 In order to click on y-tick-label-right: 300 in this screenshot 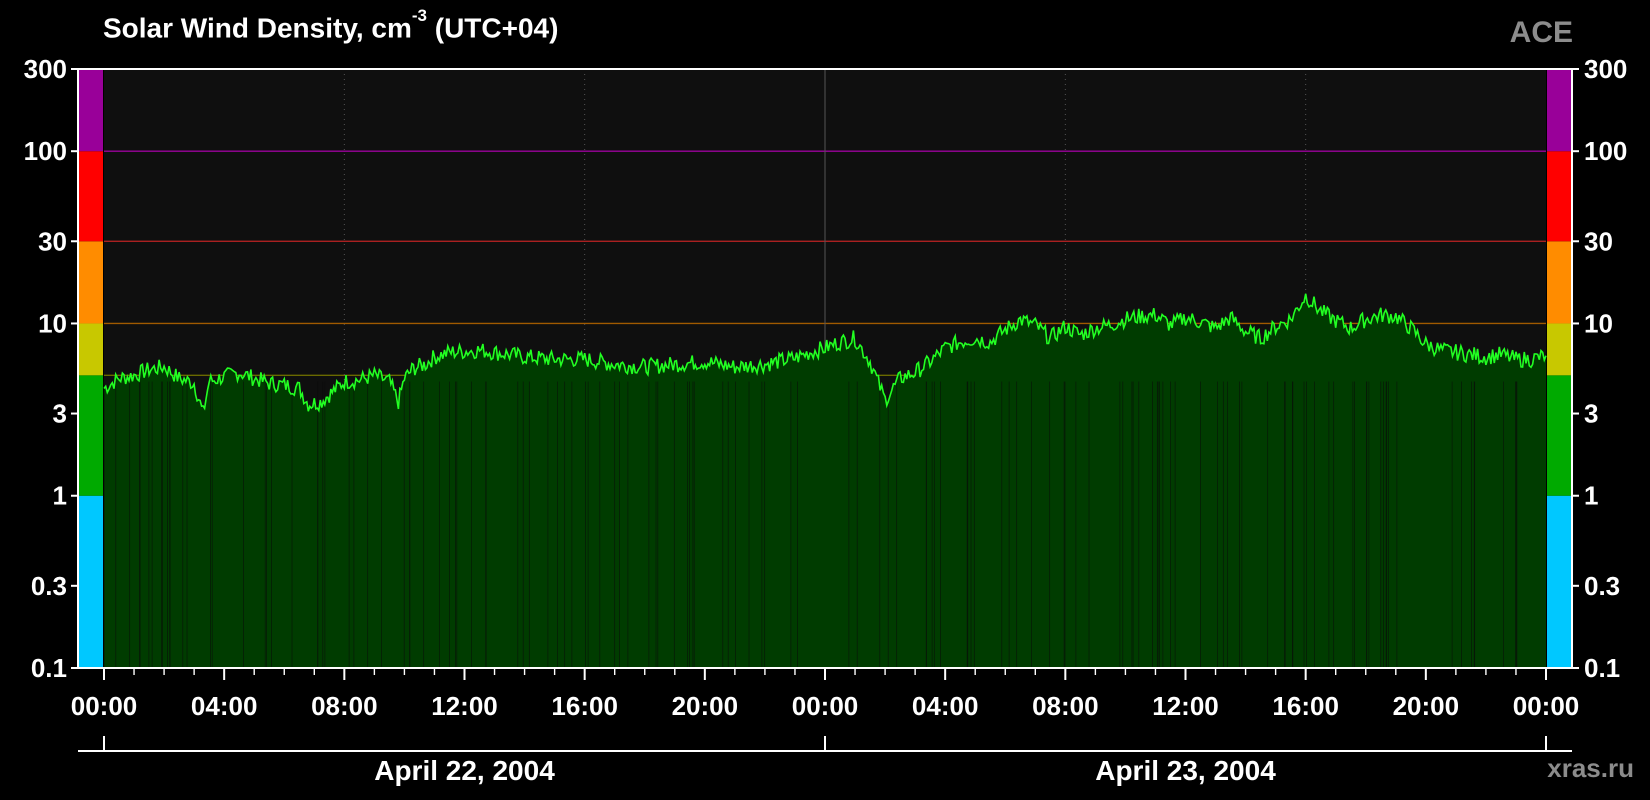, I will do `click(1605, 69)`.